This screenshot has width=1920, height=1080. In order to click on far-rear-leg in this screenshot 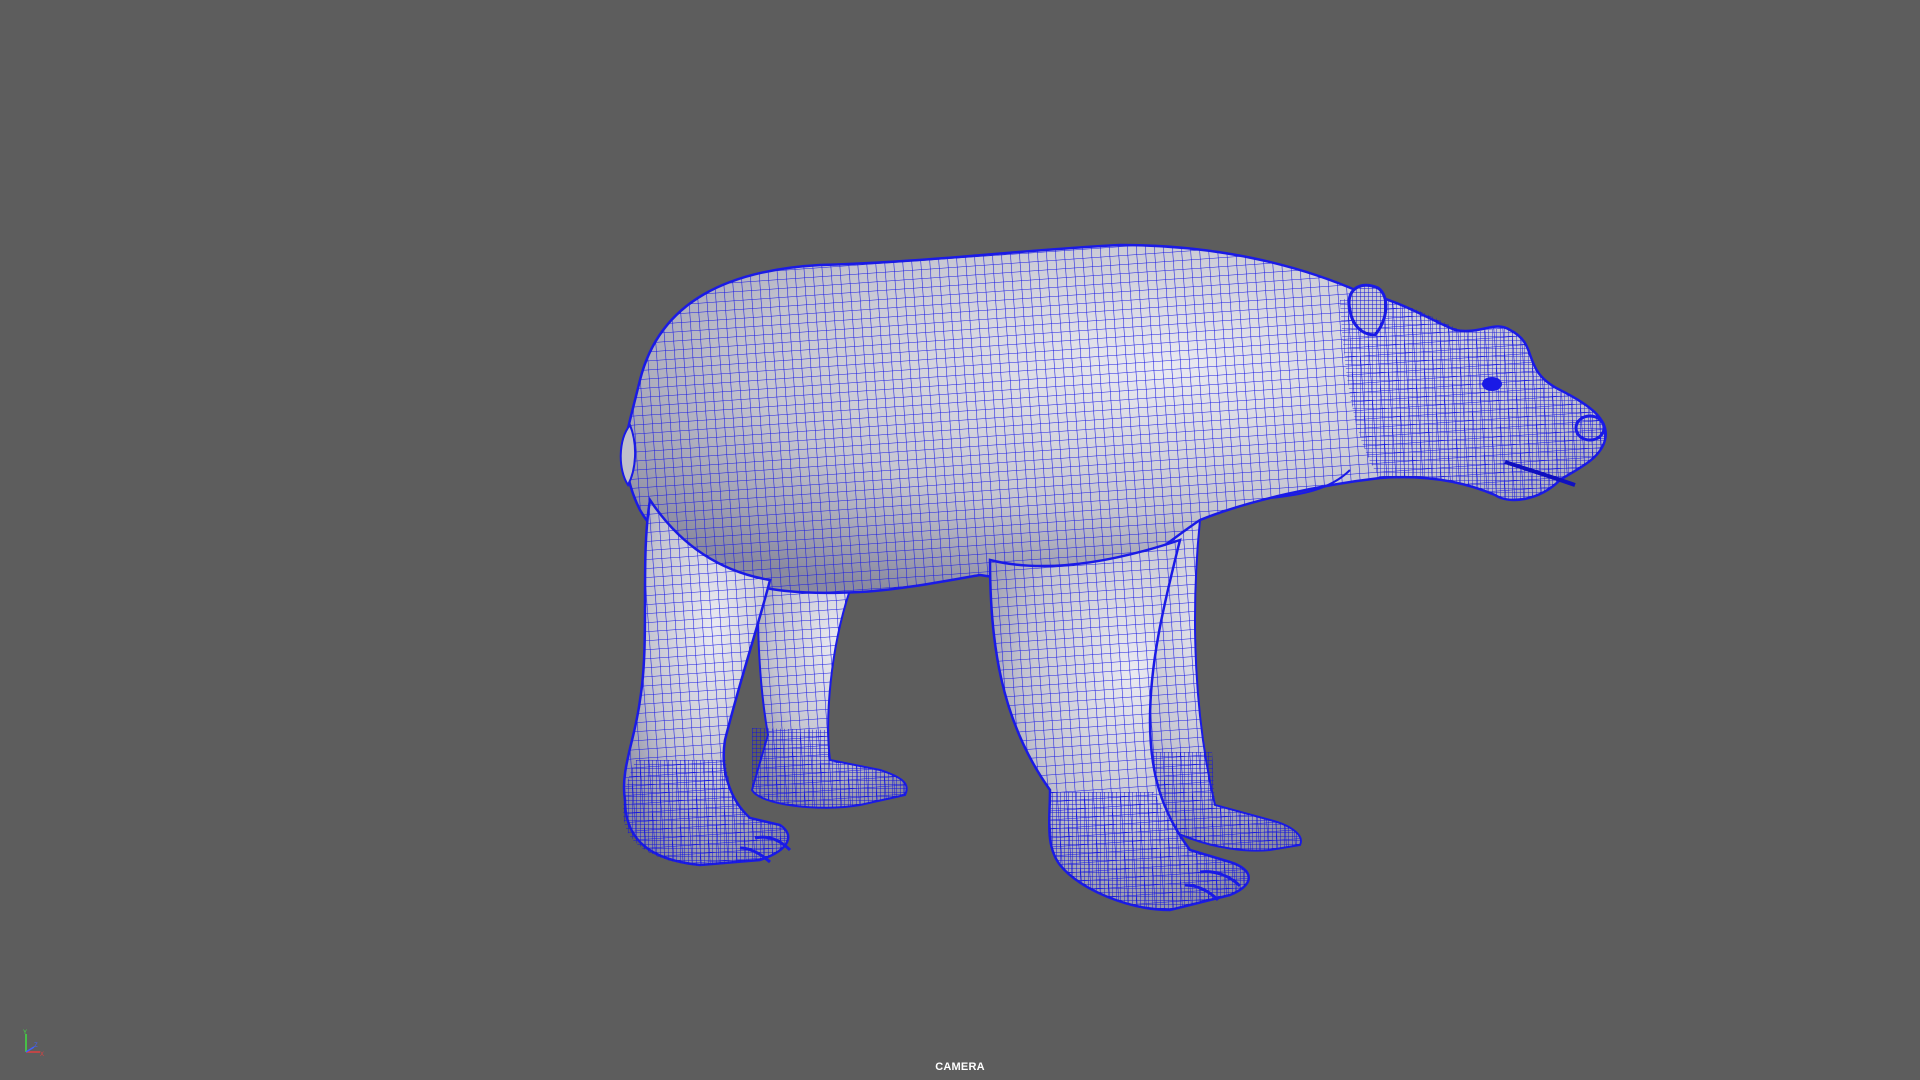, I will do `click(829, 683)`.